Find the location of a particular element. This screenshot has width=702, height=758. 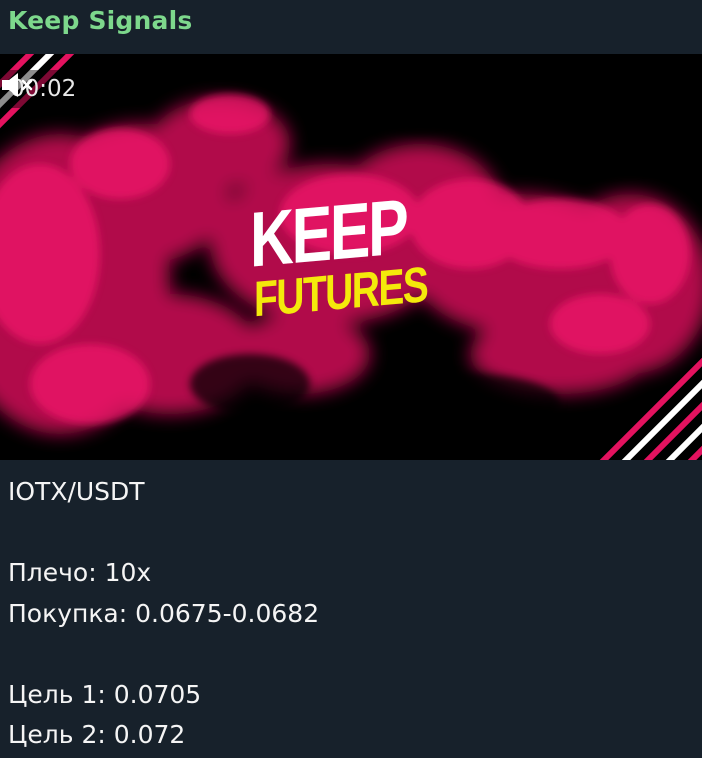

video-time-badge: 00:02 is located at coordinates (43, 89).